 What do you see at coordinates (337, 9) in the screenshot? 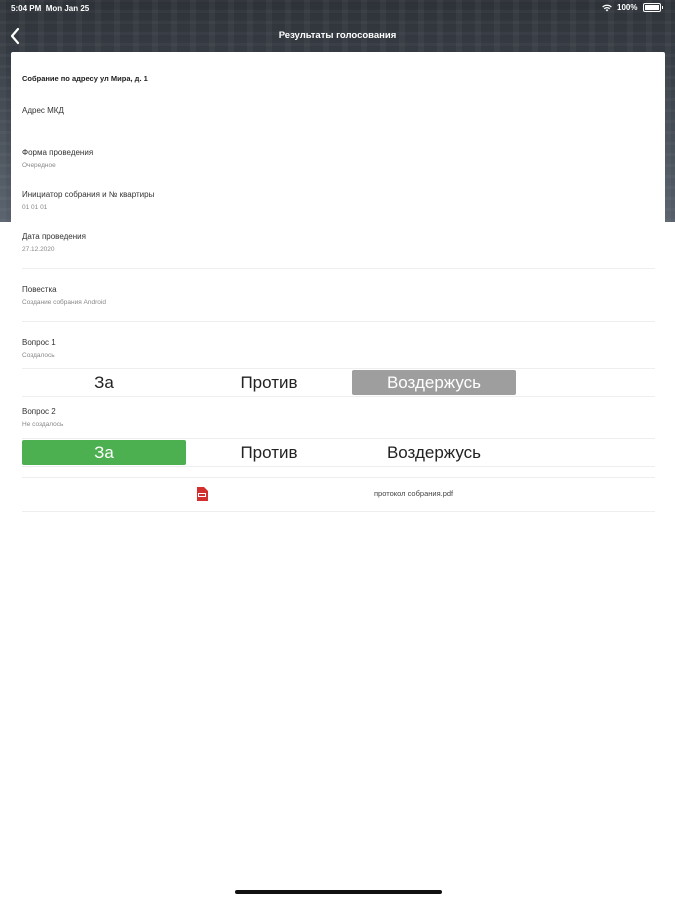
I see `status-bar: 5:04 PM Mon Jan 25 100%` at bounding box center [337, 9].